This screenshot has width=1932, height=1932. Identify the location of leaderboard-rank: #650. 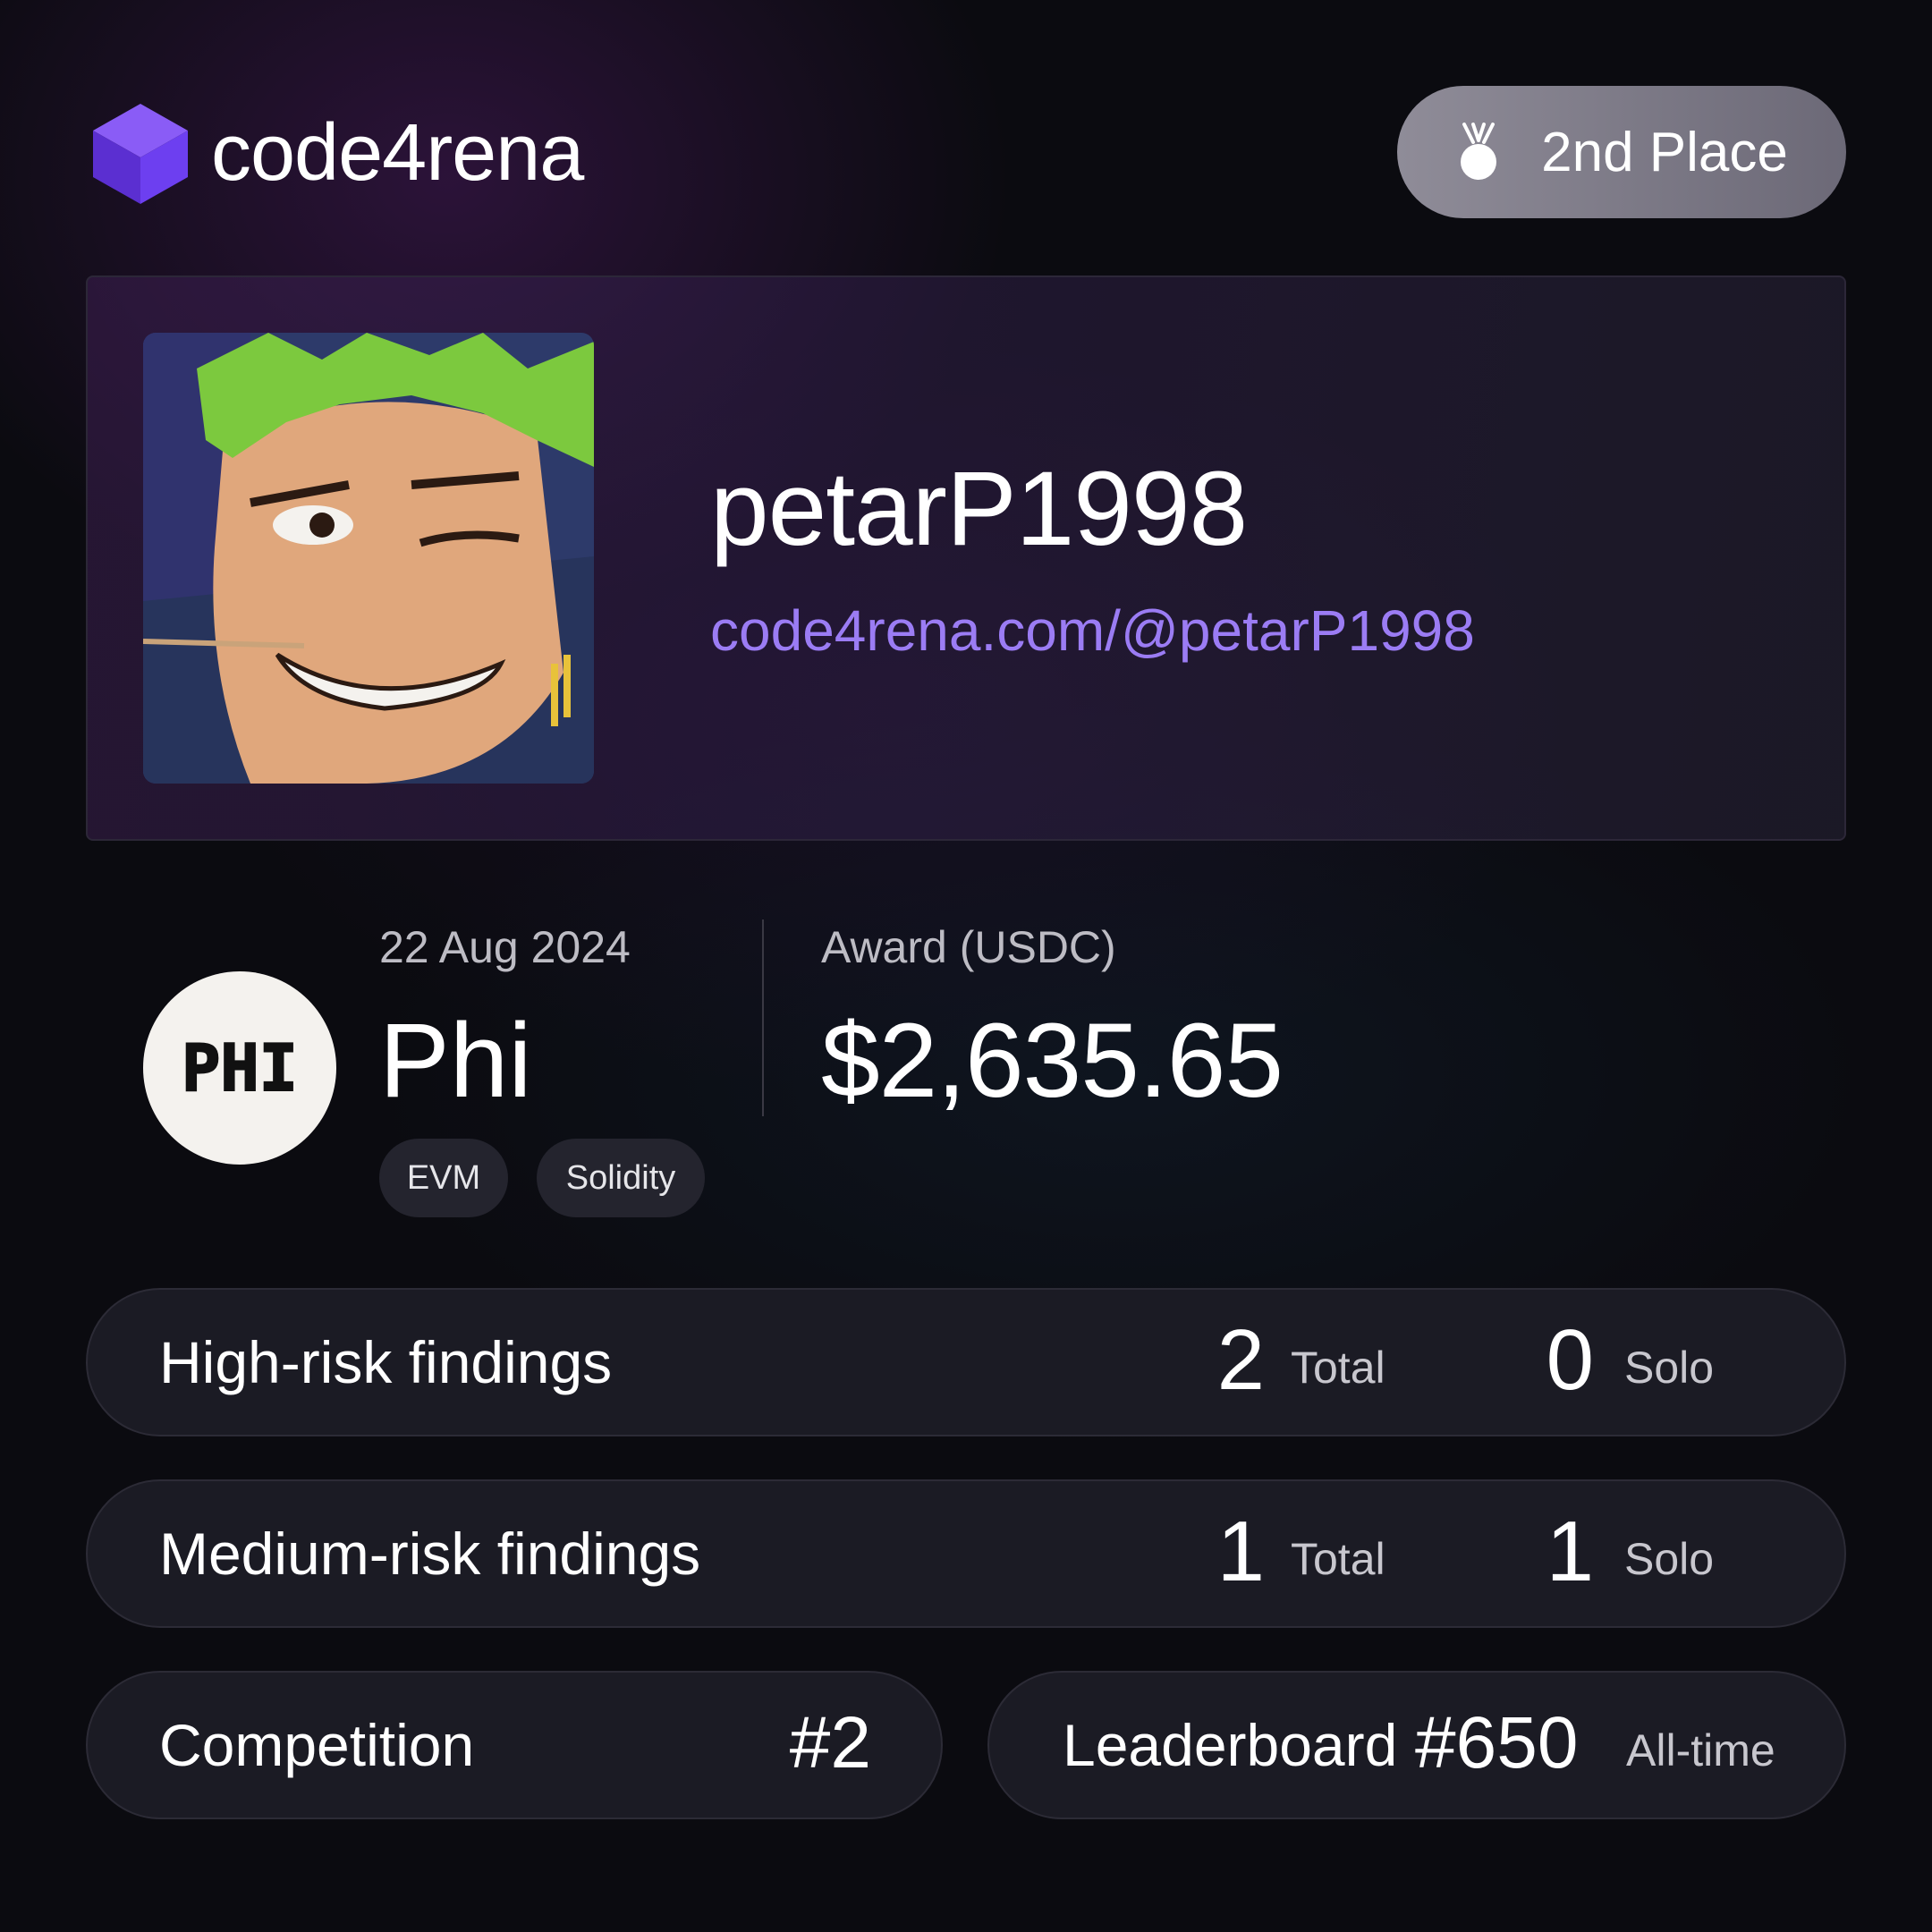
(1497, 1743).